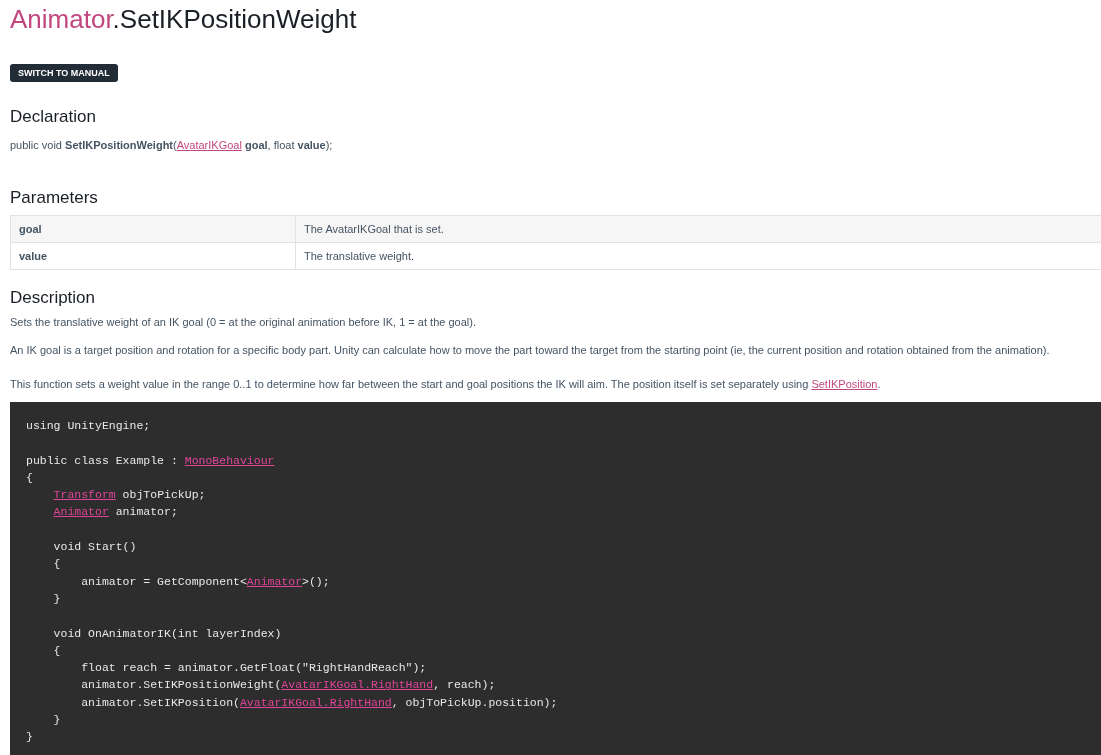 Image resolution: width=1101 pixels, height=755 pixels. Describe the element at coordinates (243, 322) in the screenshot. I see `description-paragraph: Sets the translative weight of an IK goal (0 = at the original animation before IK, 1 = at the goal).` at that location.